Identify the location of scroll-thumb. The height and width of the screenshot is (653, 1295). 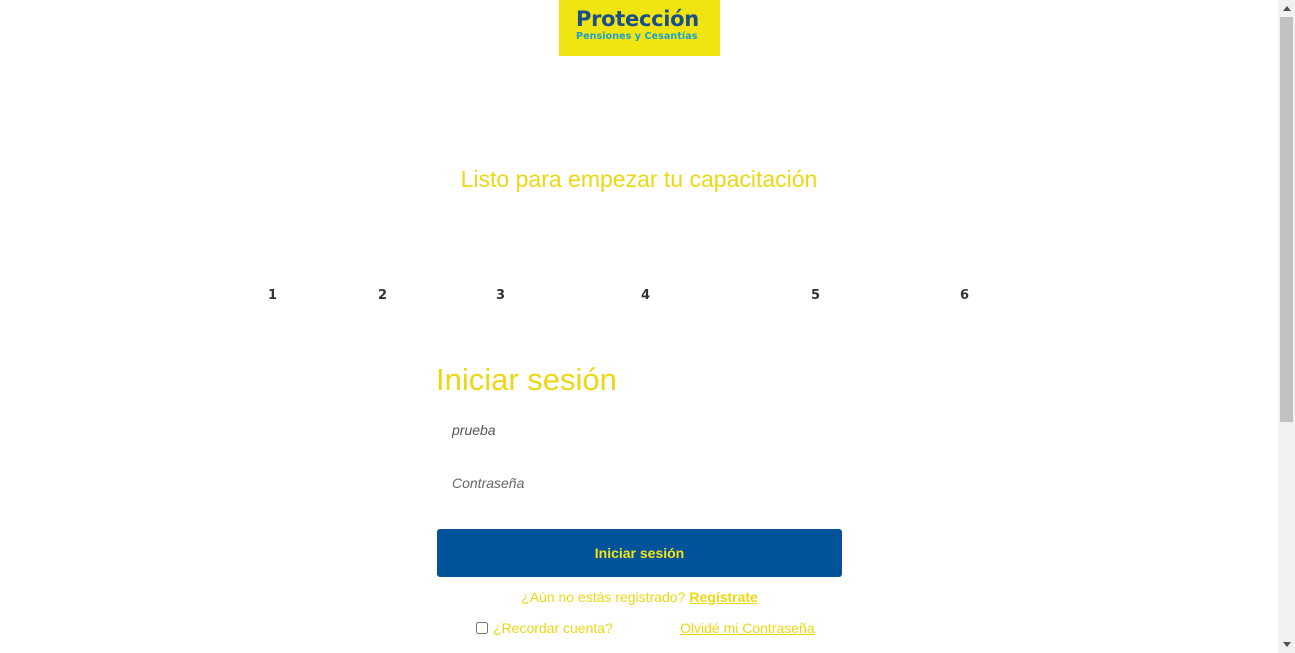
(1286, 219).